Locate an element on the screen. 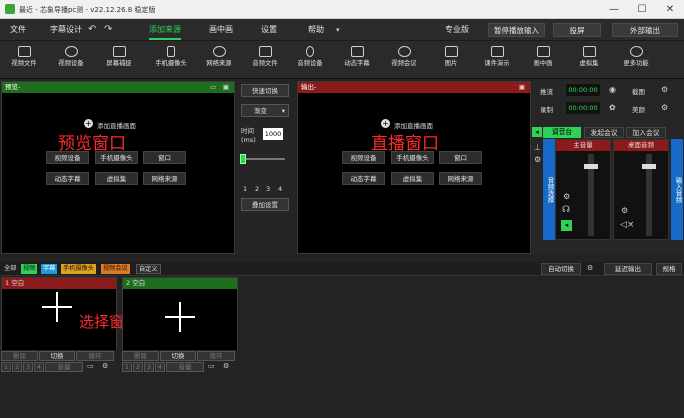  scene-1-num-2: 2 is located at coordinates (17, 367).